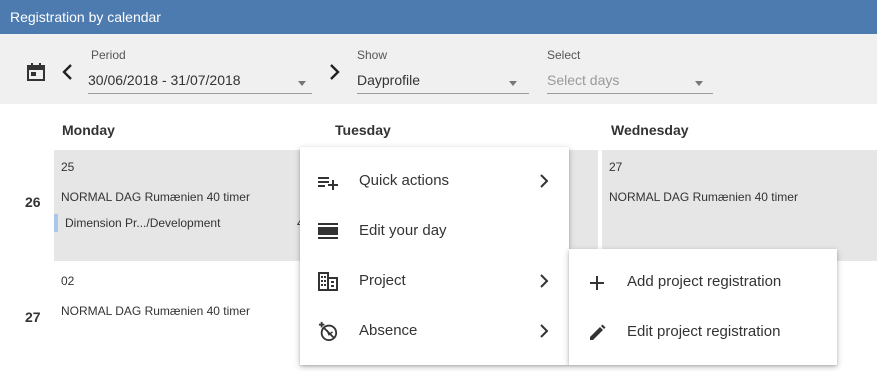 The width and height of the screenshot is (877, 371). What do you see at coordinates (328, 281) in the screenshot?
I see `domain-icon` at bounding box center [328, 281].